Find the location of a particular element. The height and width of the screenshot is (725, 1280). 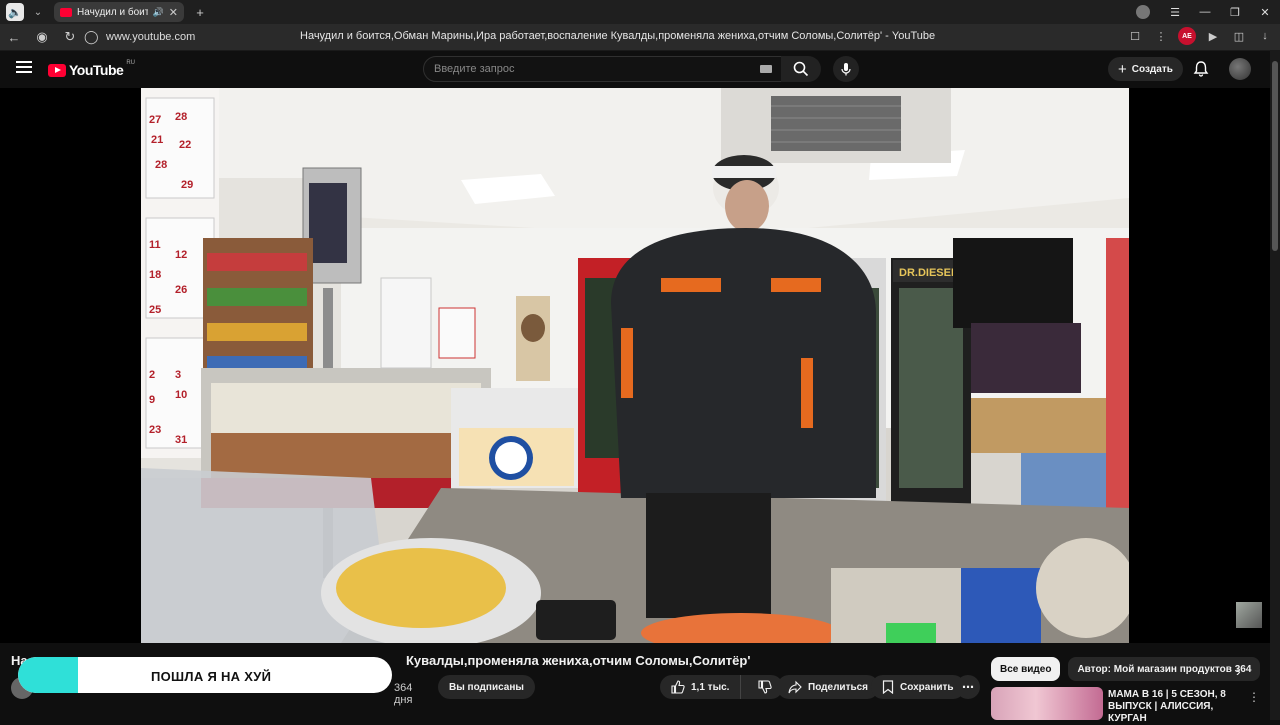

bookmark-icon: ☐ is located at coordinates (1135, 36).